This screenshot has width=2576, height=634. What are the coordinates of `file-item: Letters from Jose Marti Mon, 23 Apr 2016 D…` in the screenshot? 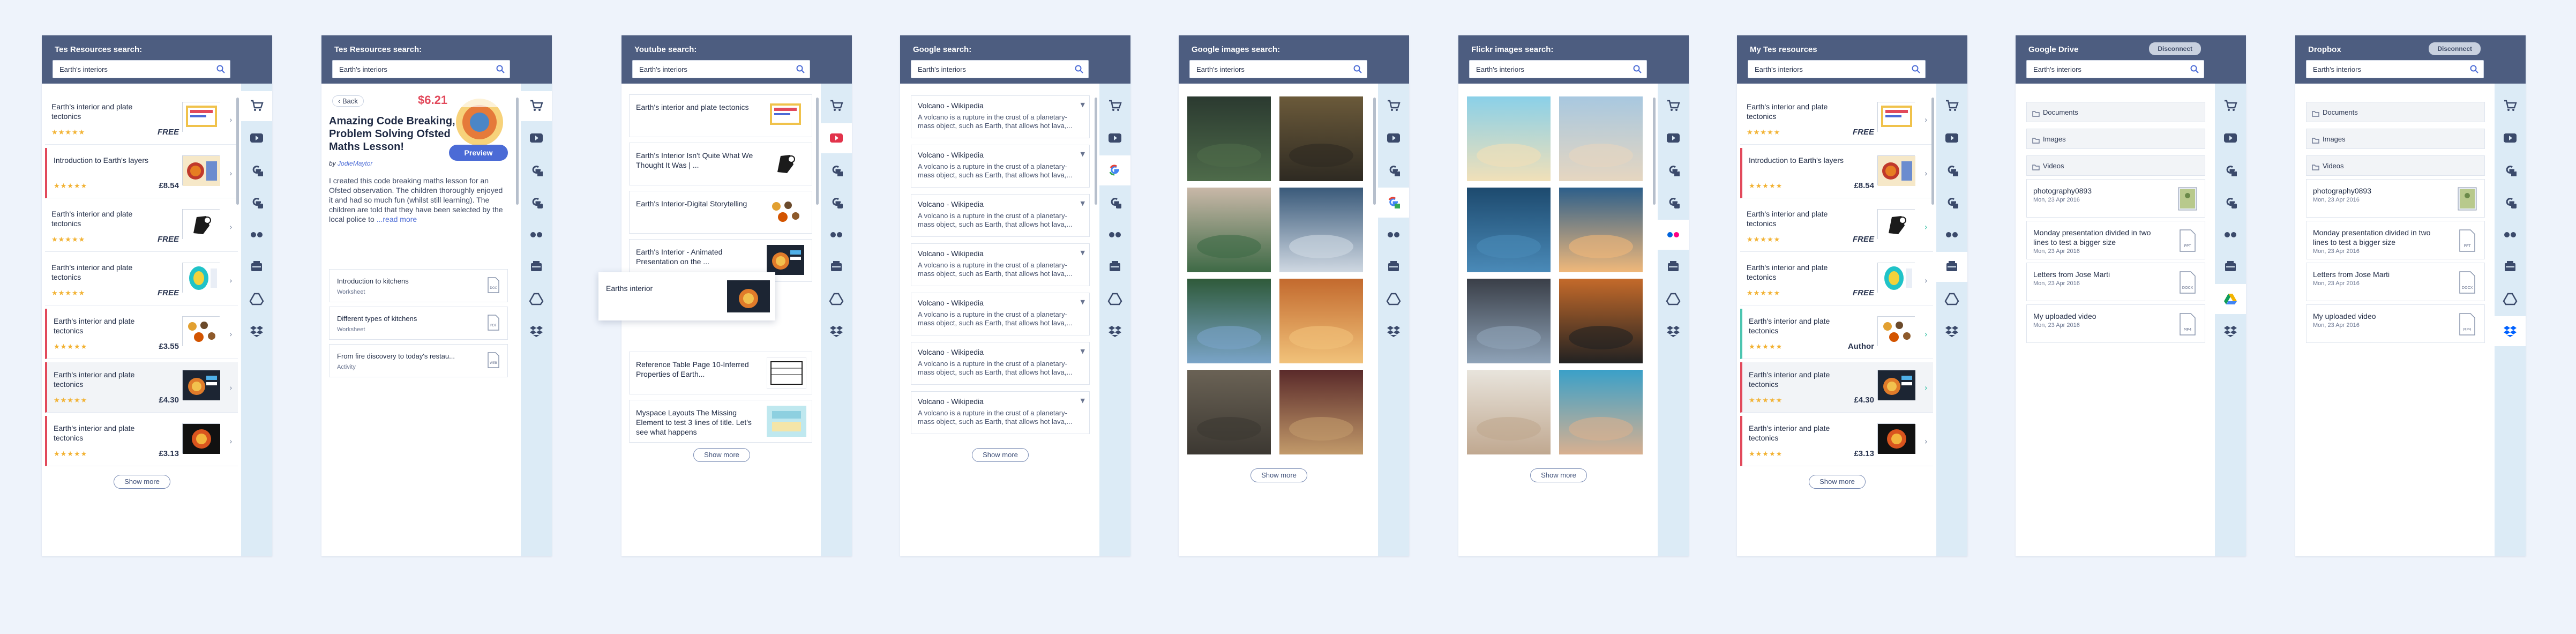 It's located at (2395, 282).